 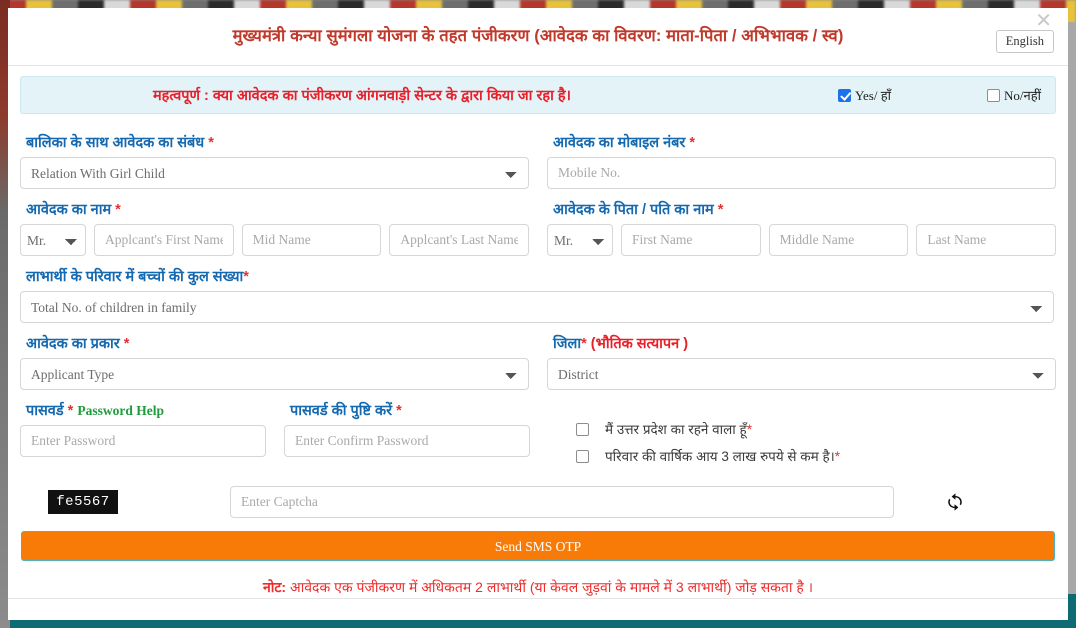 What do you see at coordinates (164, 240) in the screenshot?
I see `applicant-first-name-input` at bounding box center [164, 240].